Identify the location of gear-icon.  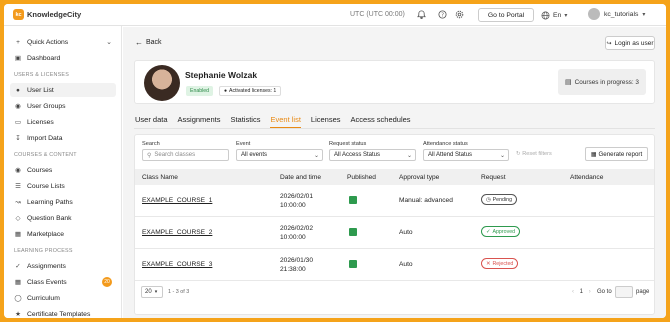
(459, 14).